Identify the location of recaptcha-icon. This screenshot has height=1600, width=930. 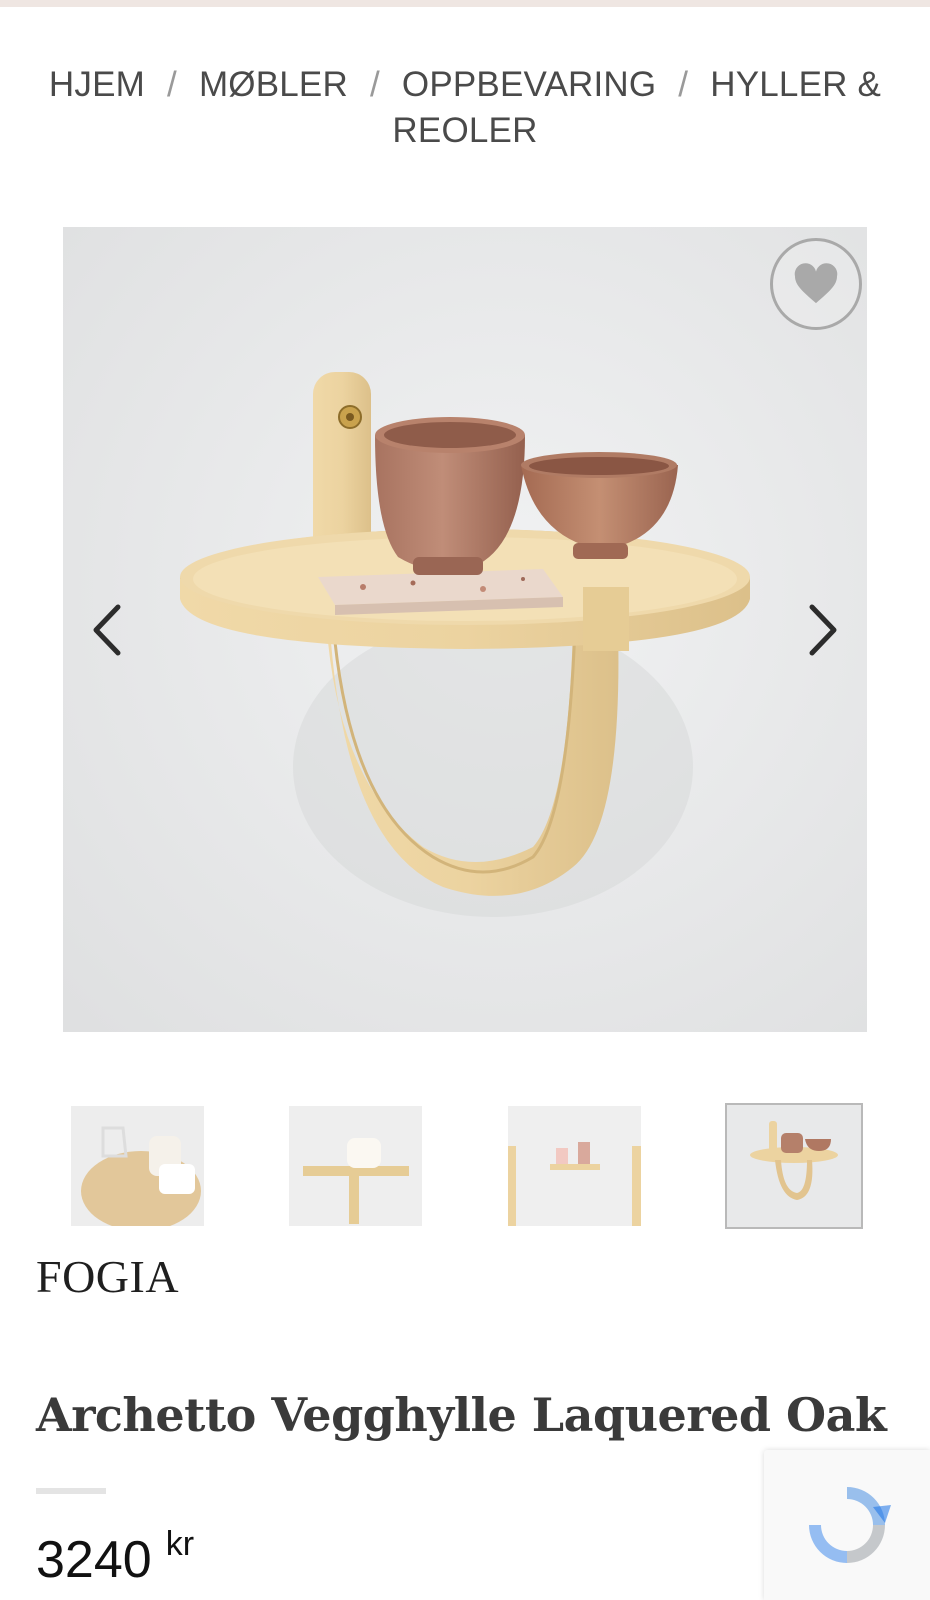
(850, 1525).